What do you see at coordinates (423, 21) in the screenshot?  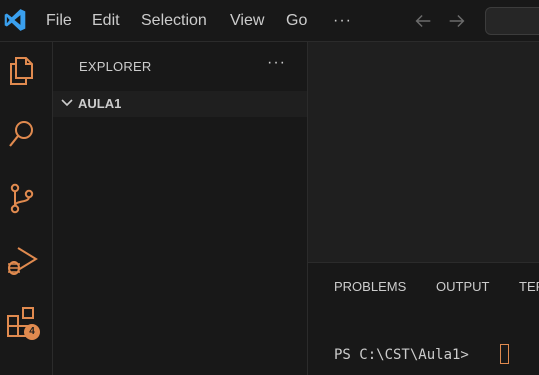 I see `arrow-left-icon` at bounding box center [423, 21].